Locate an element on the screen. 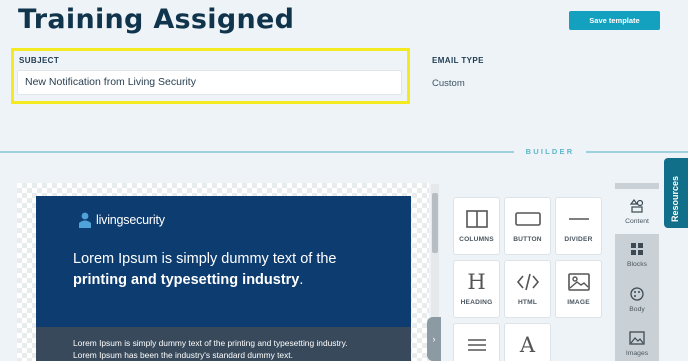  button-icon is located at coordinates (527, 219).